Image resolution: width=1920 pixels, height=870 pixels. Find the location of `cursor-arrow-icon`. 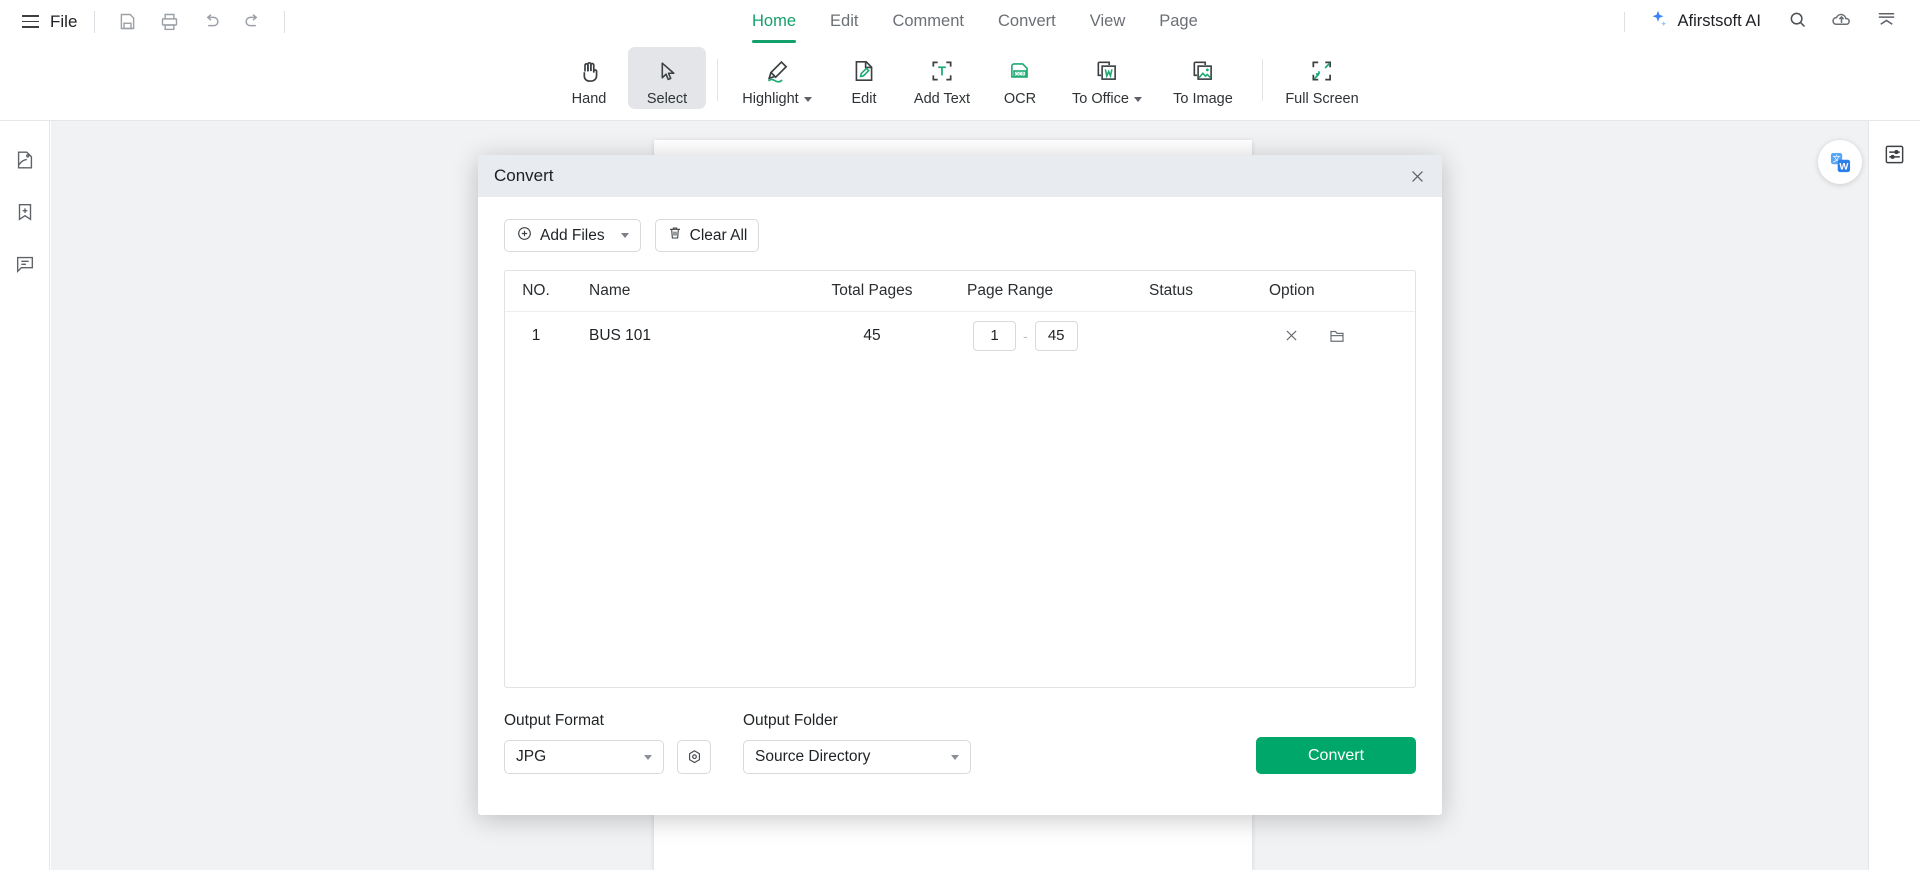

cursor-arrow-icon is located at coordinates (667, 71).